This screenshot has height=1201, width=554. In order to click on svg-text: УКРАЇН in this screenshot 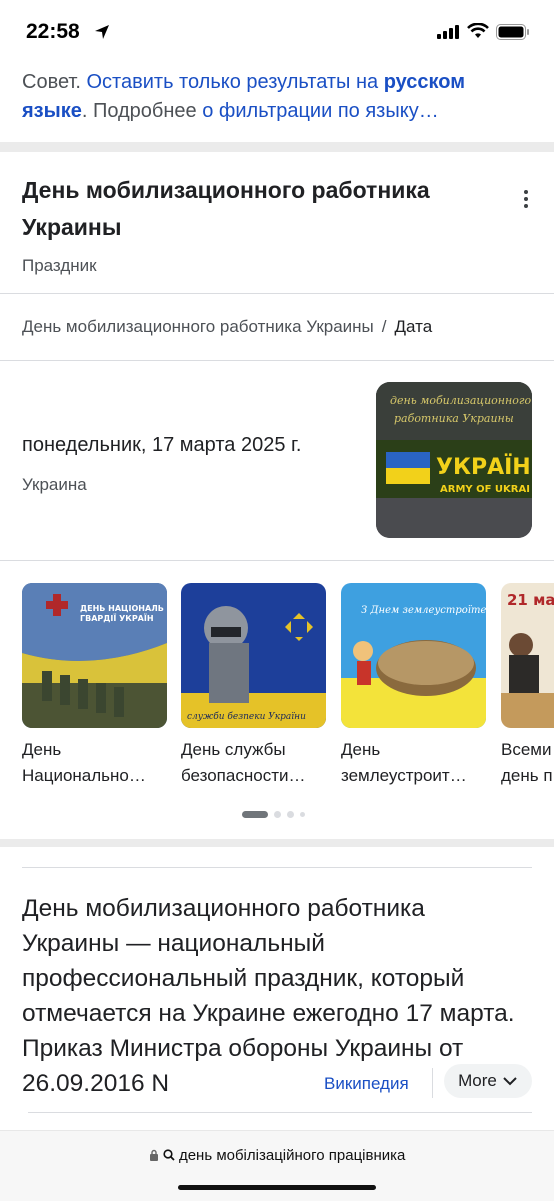, I will do `click(483, 467)`.